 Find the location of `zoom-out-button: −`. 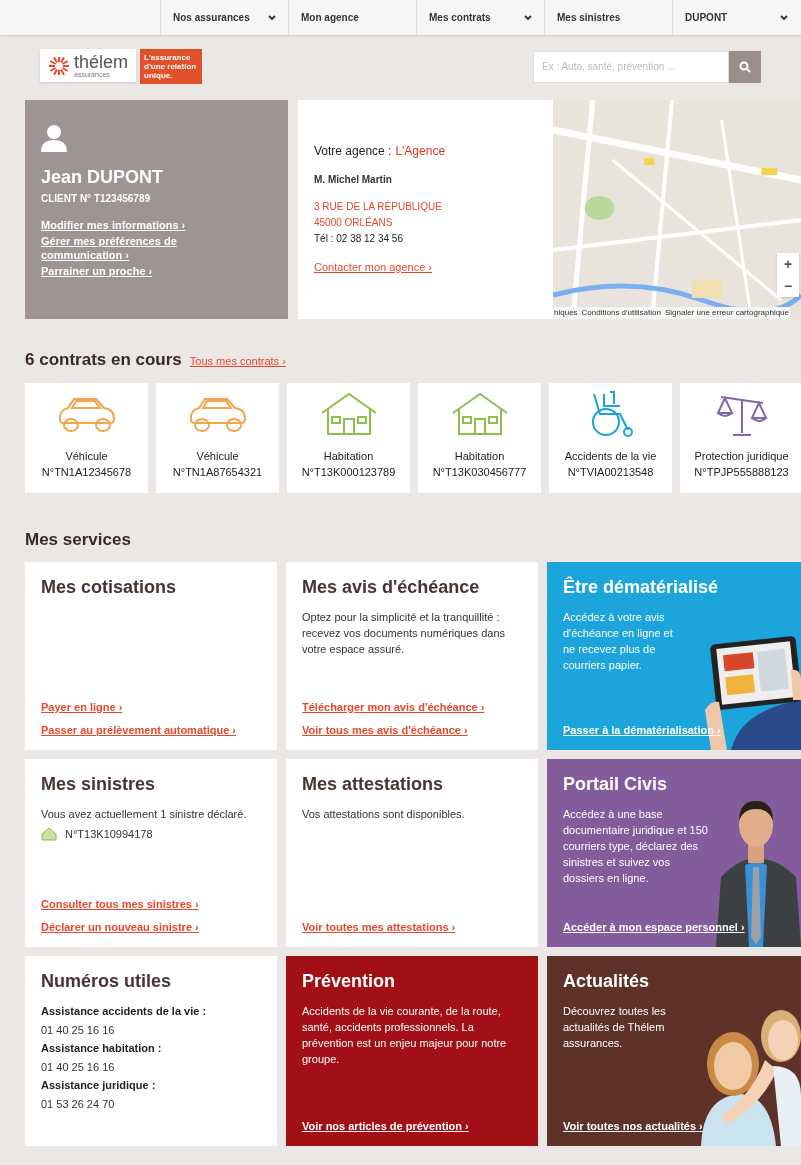

zoom-out-button: − is located at coordinates (788, 286).